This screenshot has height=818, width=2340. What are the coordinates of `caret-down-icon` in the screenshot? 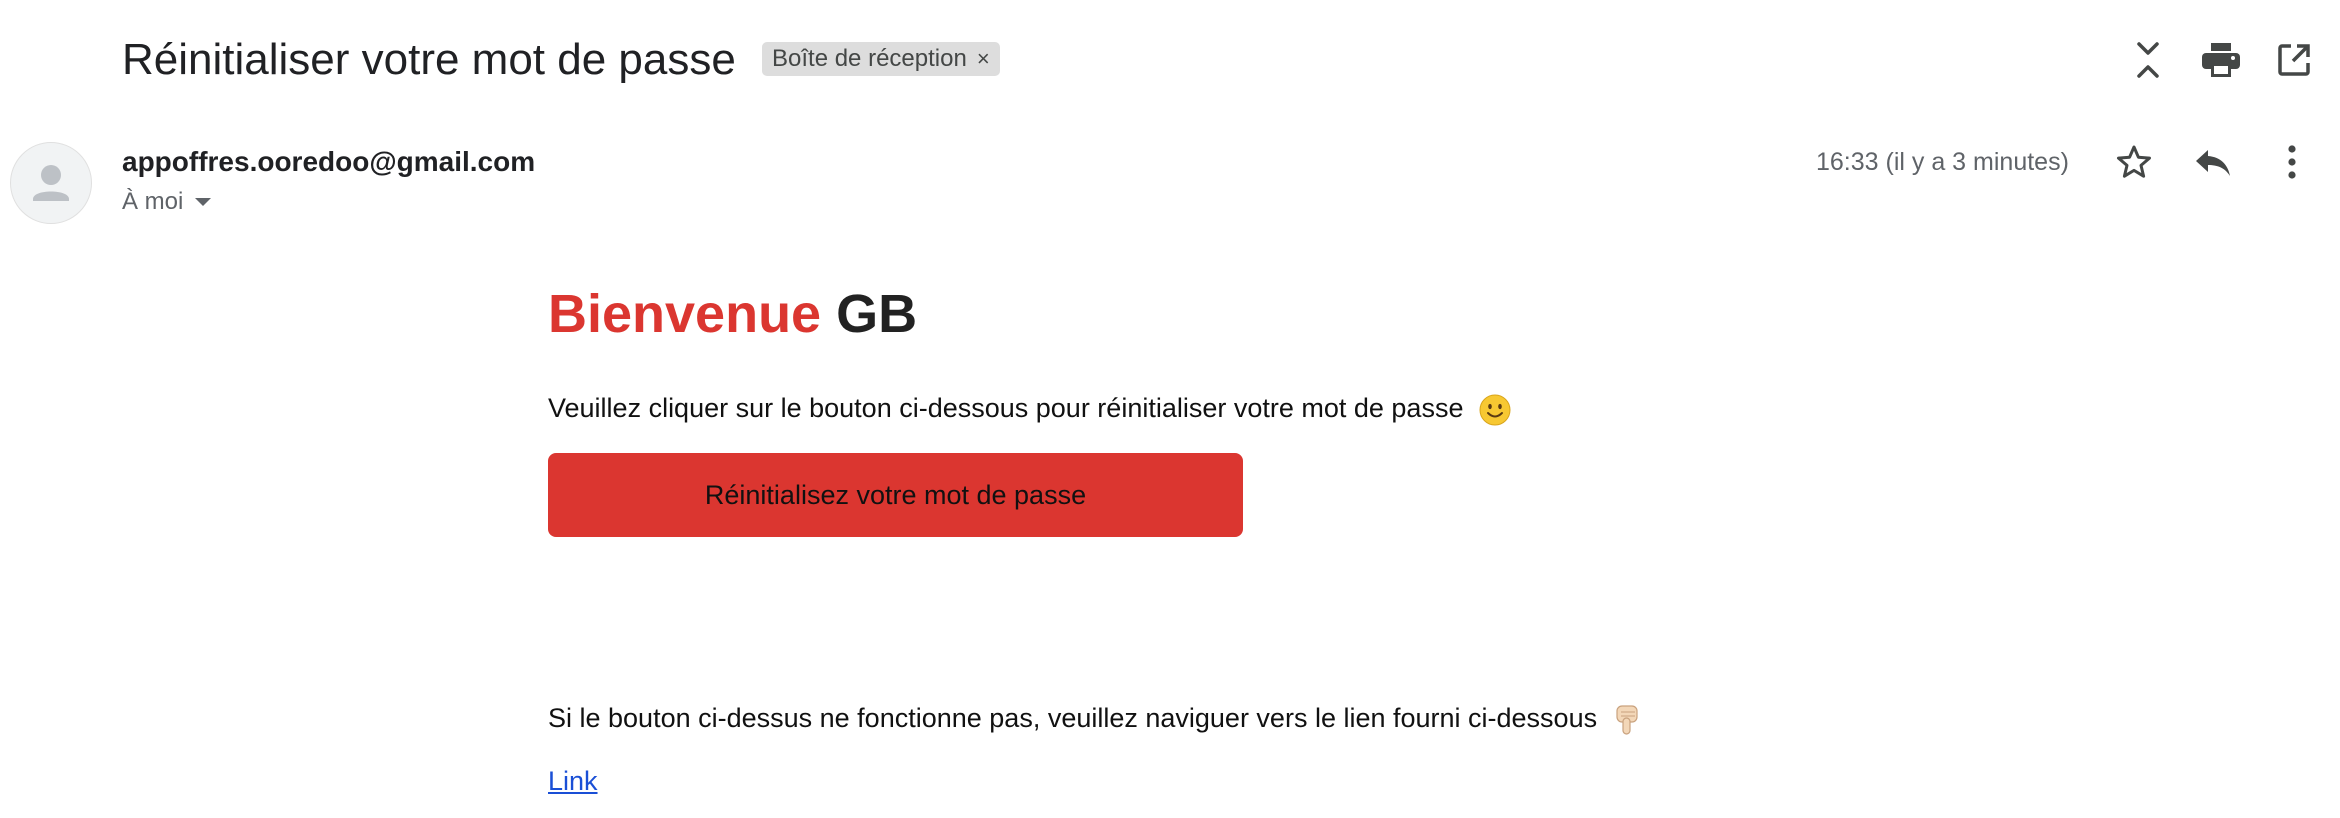 It's located at (203, 202).